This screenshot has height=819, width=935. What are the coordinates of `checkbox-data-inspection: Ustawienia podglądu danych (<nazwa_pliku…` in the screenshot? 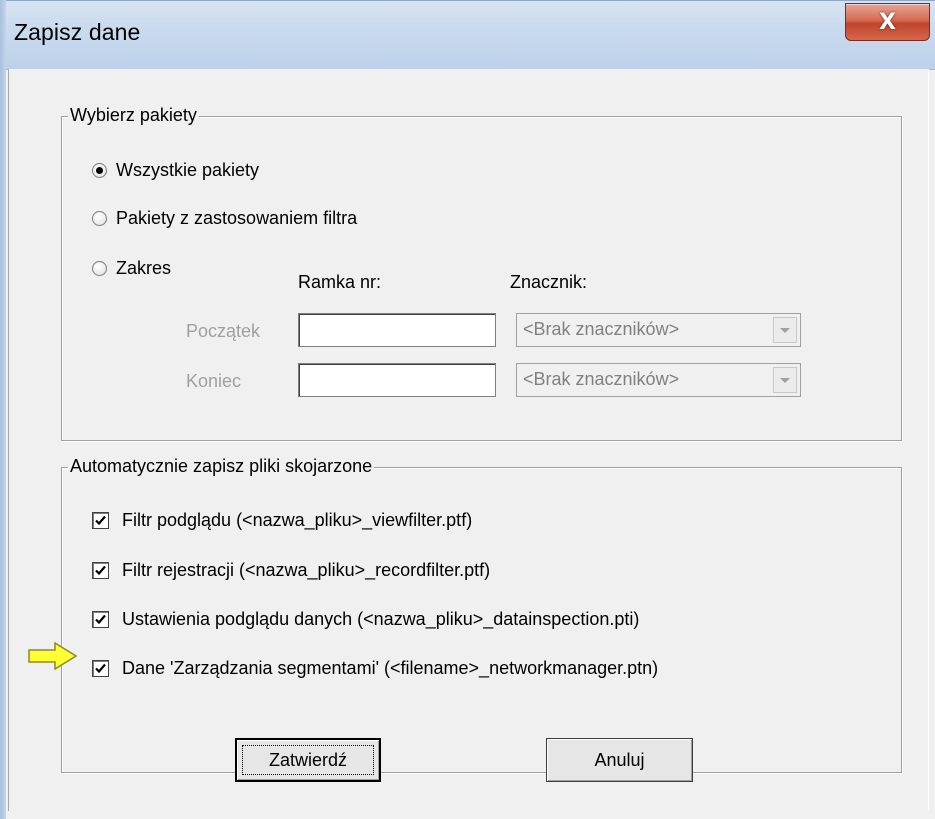 It's located at (365, 619).